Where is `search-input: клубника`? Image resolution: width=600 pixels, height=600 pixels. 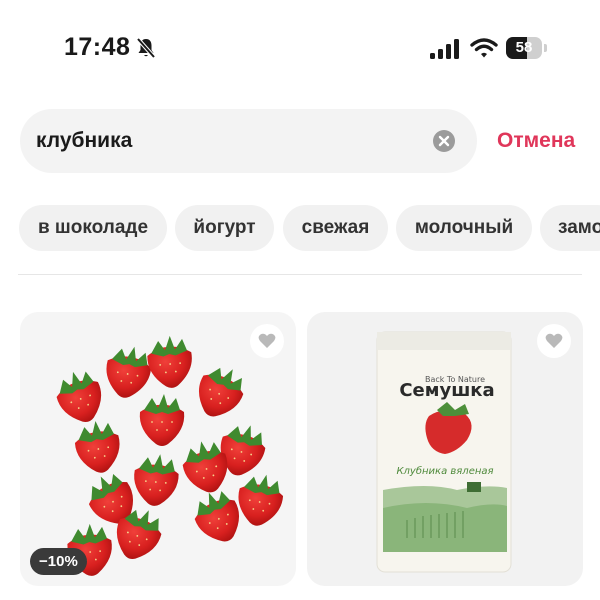
search-input: клубника is located at coordinates (248, 141).